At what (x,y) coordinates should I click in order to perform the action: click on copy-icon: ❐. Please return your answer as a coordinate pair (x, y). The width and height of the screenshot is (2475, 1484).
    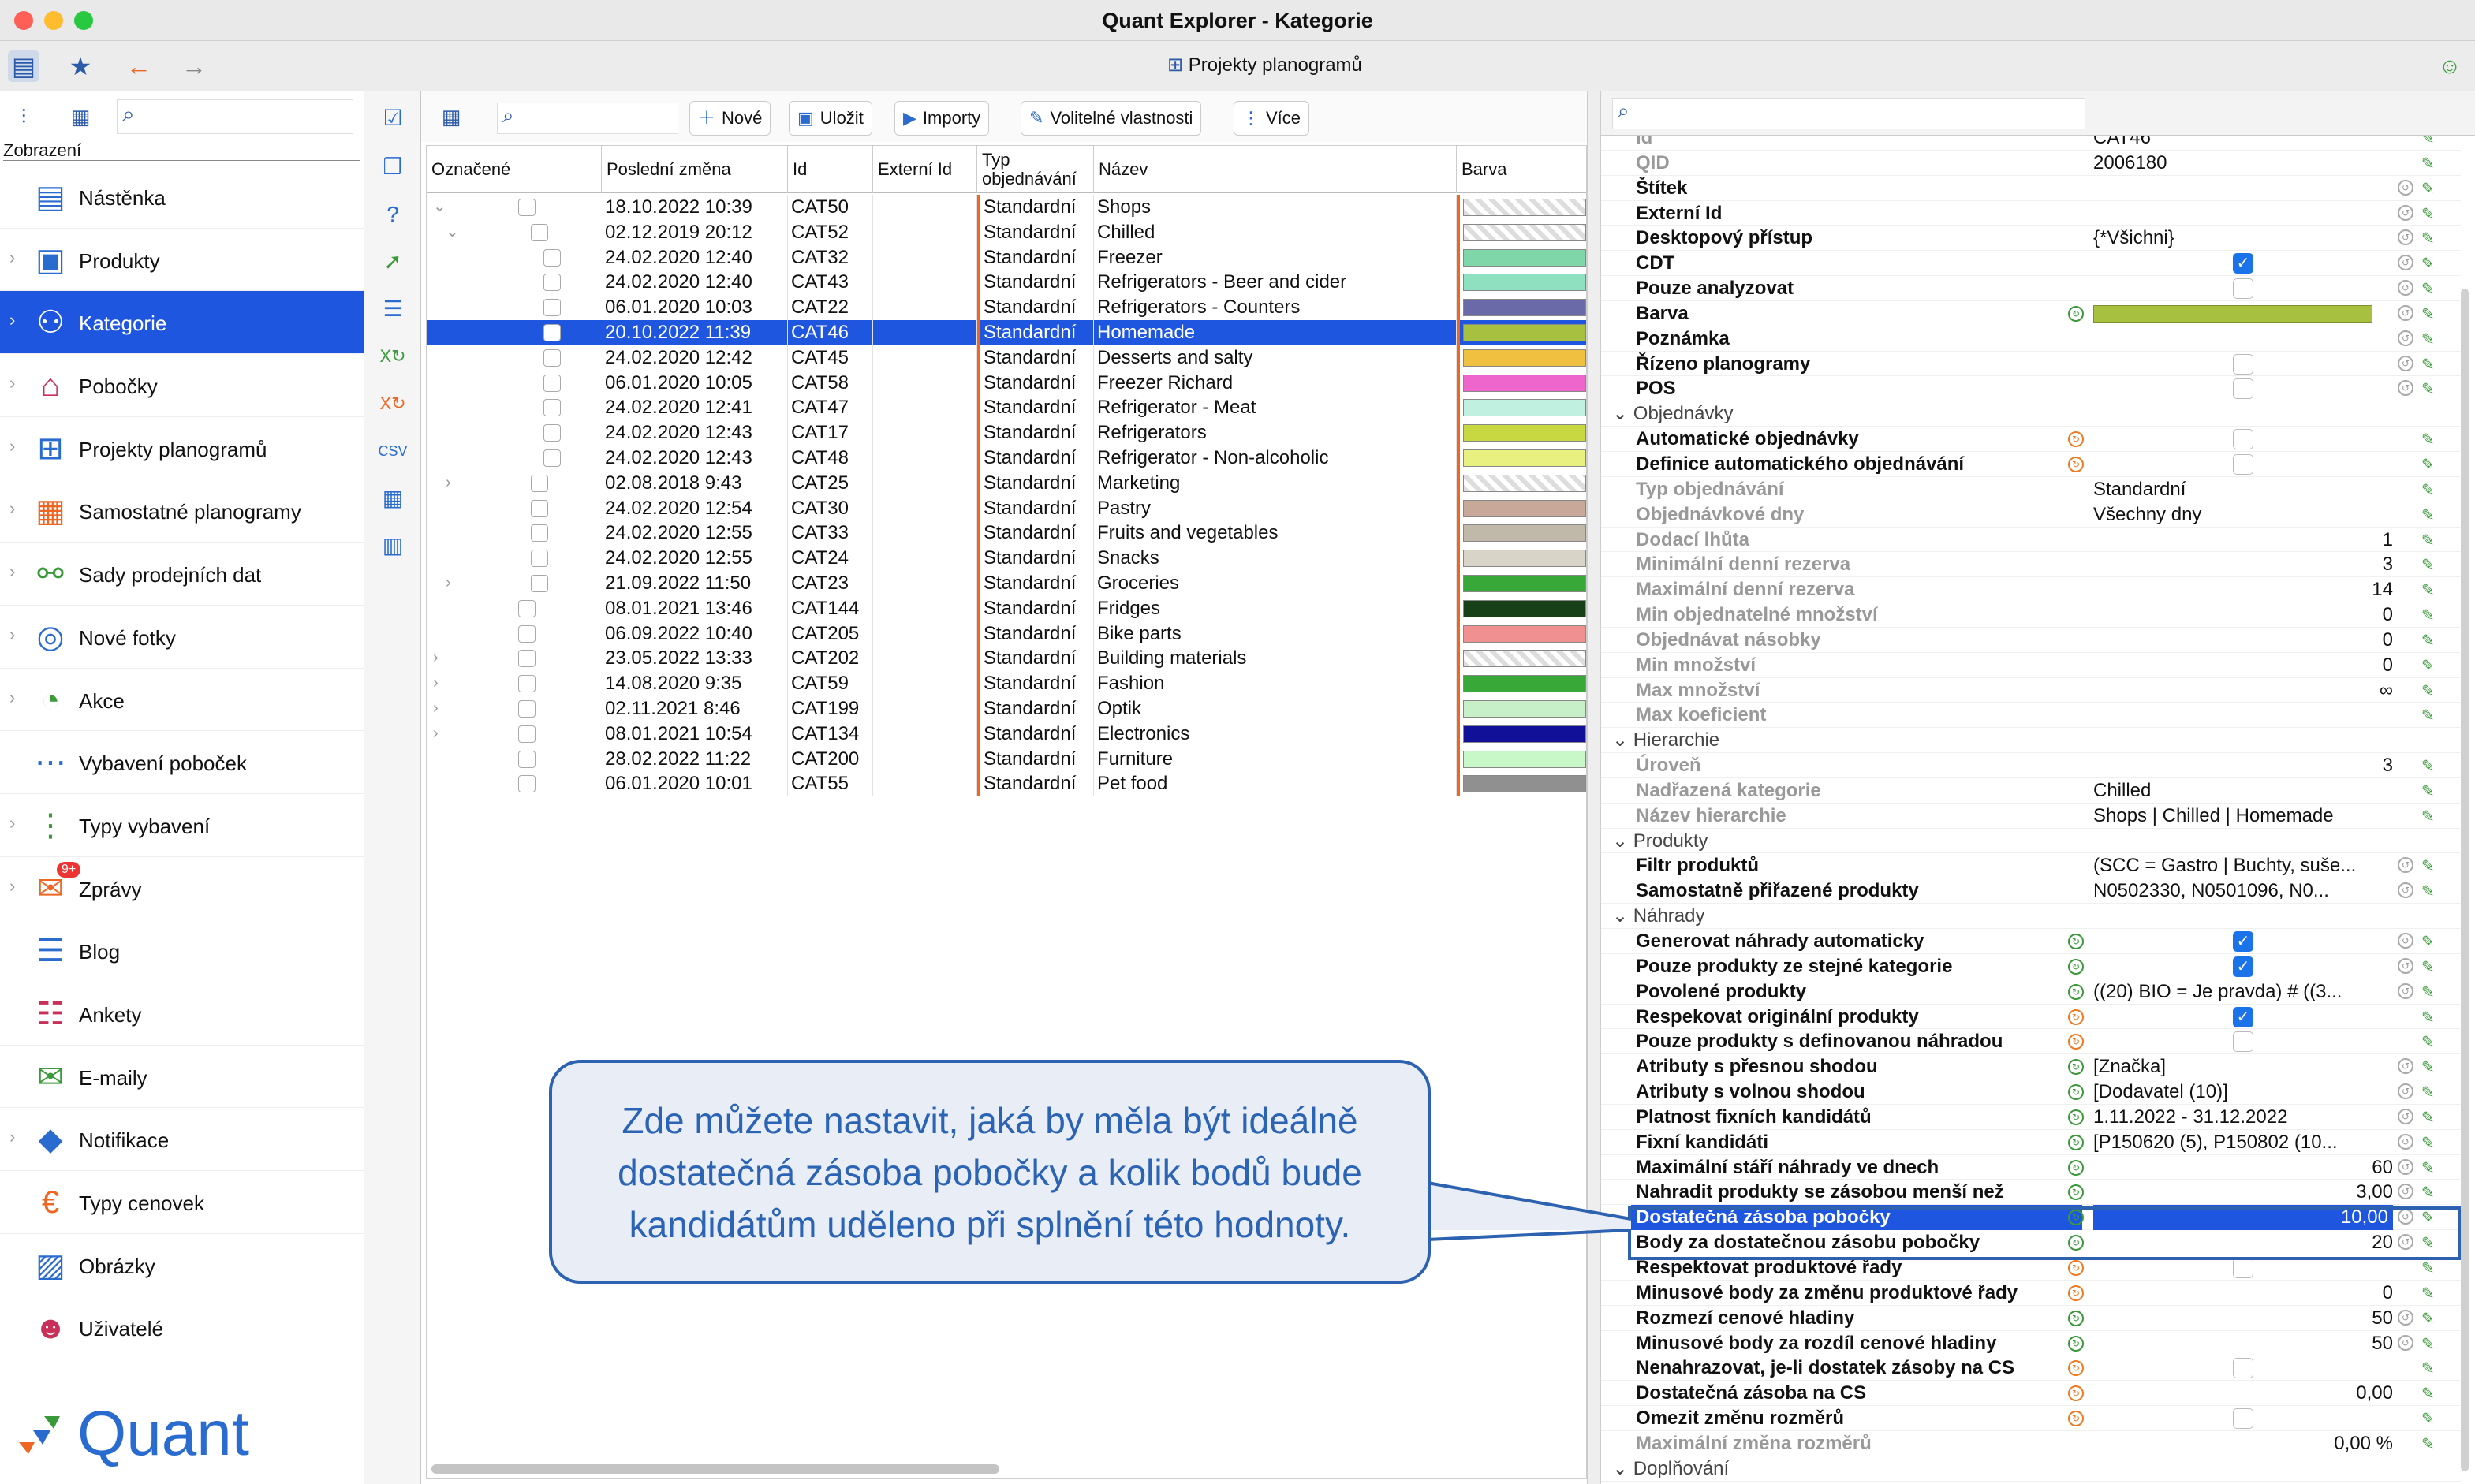
    Looking at the image, I should click on (393, 167).